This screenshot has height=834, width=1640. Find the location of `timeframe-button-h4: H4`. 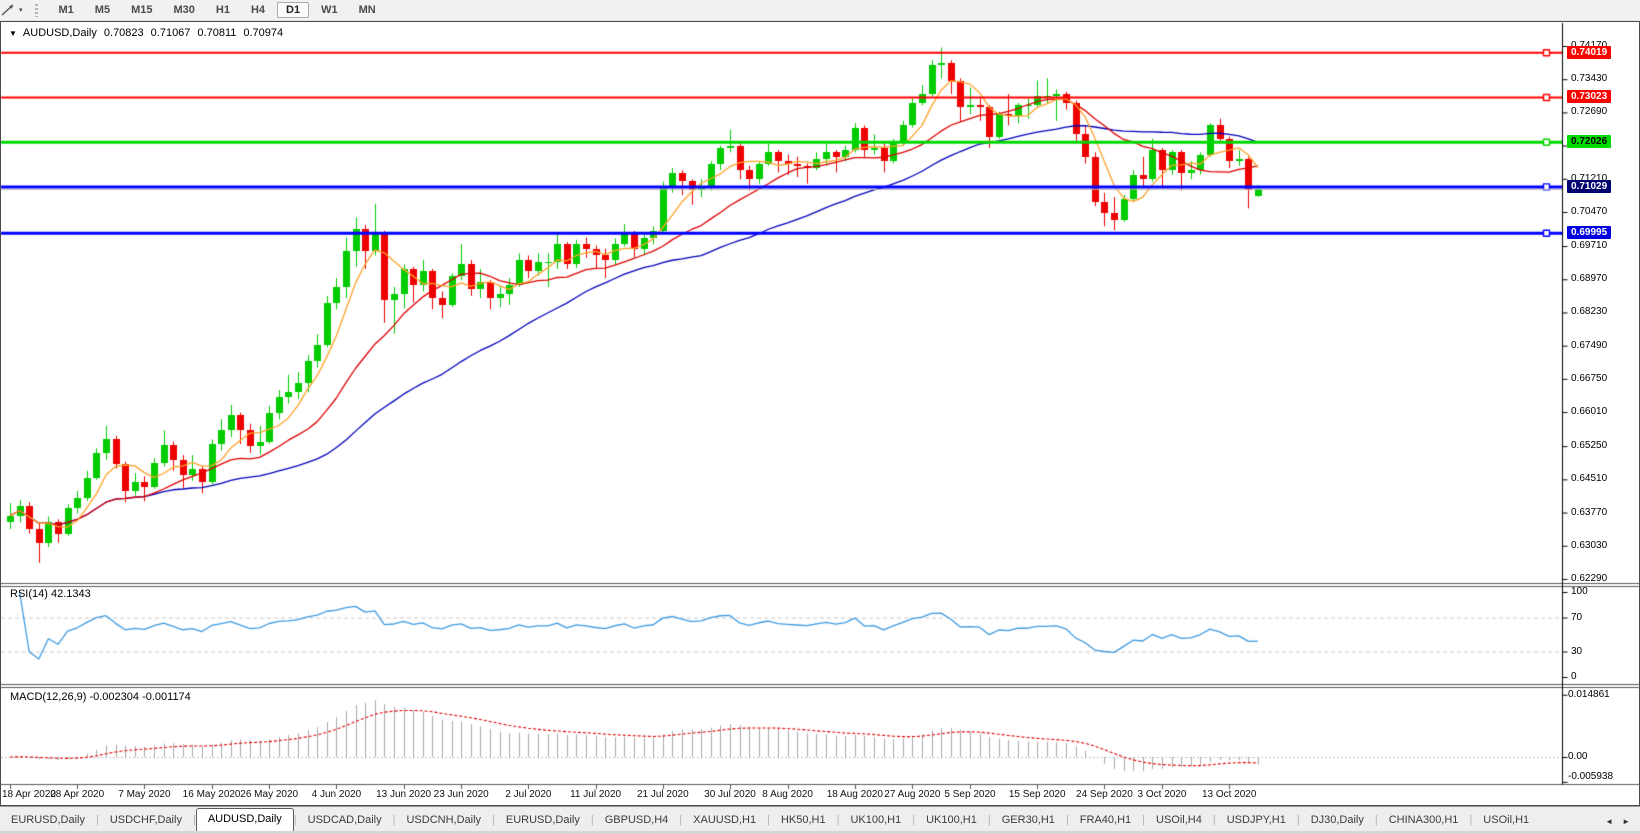

timeframe-button-h4: H4 is located at coordinates (258, 10).